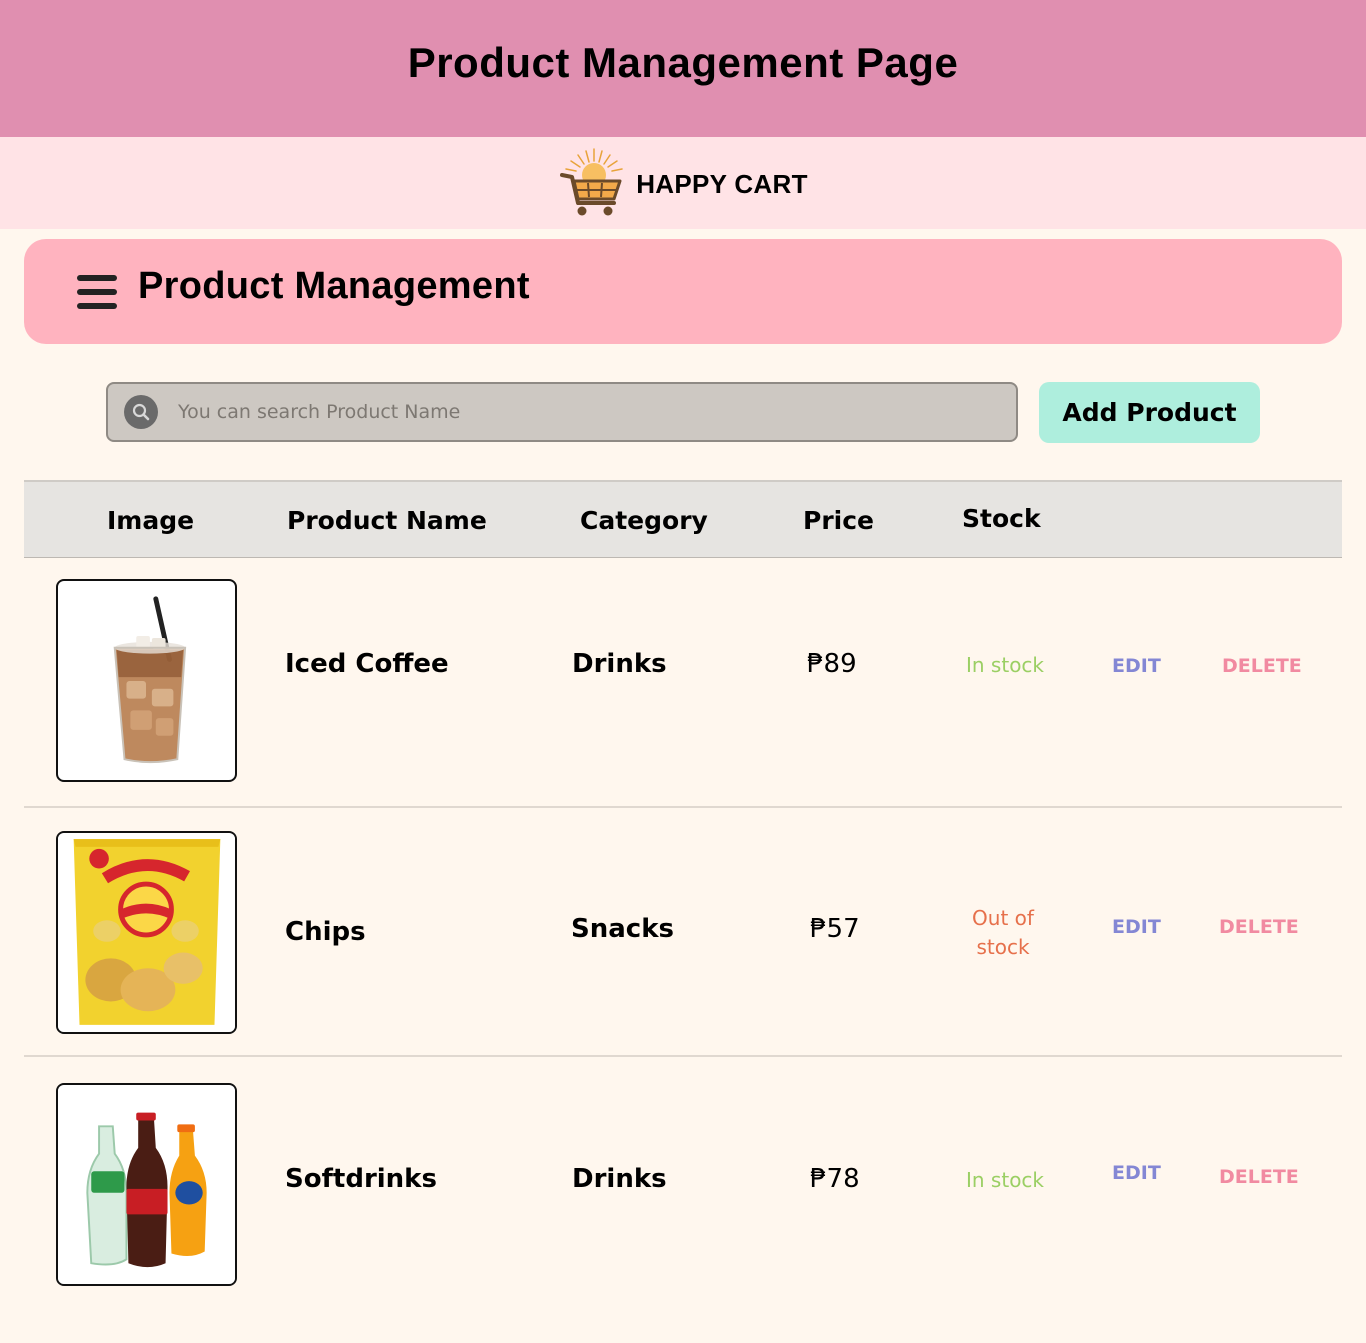 Image resolution: width=1366 pixels, height=1343 pixels. What do you see at coordinates (361, 1179) in the screenshot?
I see `product-name: Softdrinks` at bounding box center [361, 1179].